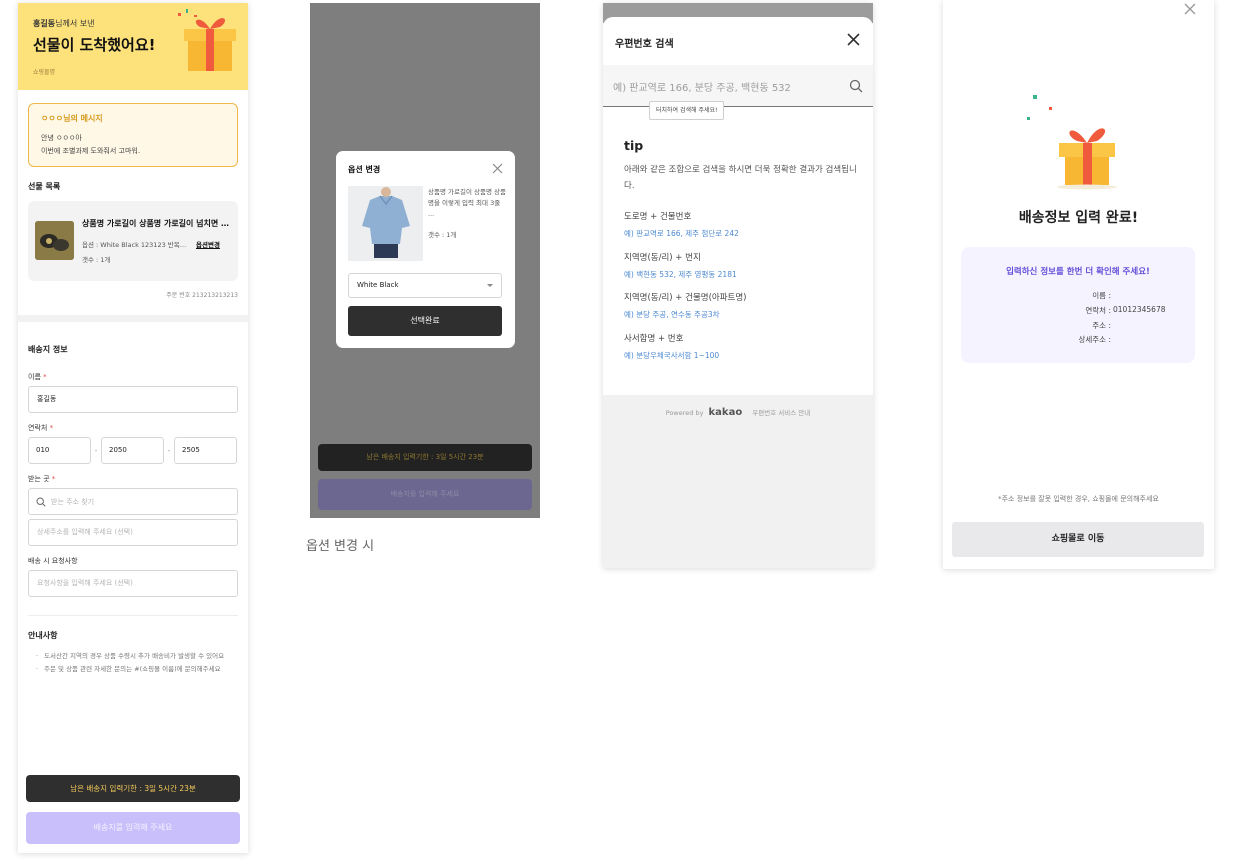 This screenshot has height=865, width=1237. I want to click on info-label: 주소 :, so click(1101, 325).